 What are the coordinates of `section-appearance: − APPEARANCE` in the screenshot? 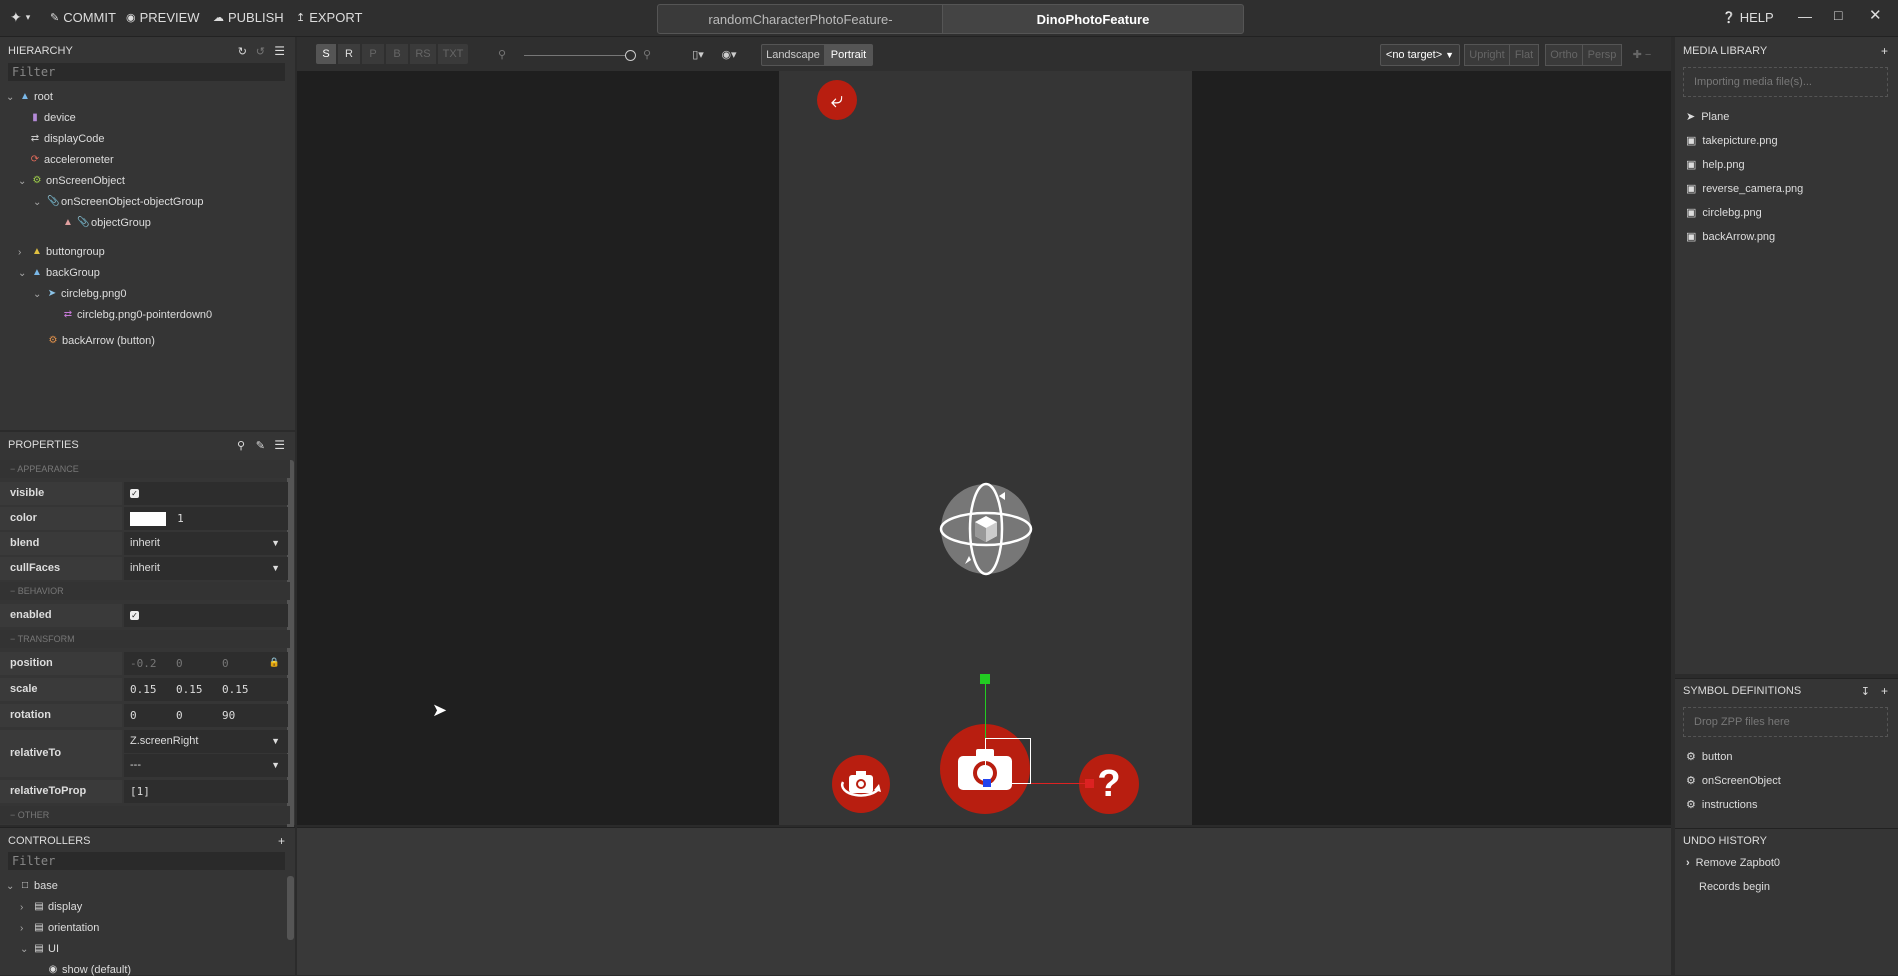 It's located at (145, 469).